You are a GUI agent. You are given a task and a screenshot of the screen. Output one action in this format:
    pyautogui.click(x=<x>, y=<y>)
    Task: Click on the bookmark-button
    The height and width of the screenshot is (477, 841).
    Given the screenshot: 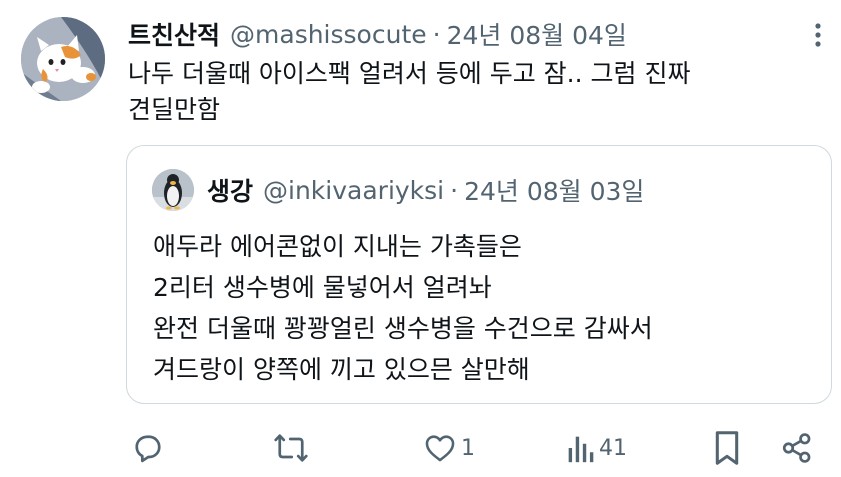 What is the action you would take?
    pyautogui.click(x=727, y=448)
    